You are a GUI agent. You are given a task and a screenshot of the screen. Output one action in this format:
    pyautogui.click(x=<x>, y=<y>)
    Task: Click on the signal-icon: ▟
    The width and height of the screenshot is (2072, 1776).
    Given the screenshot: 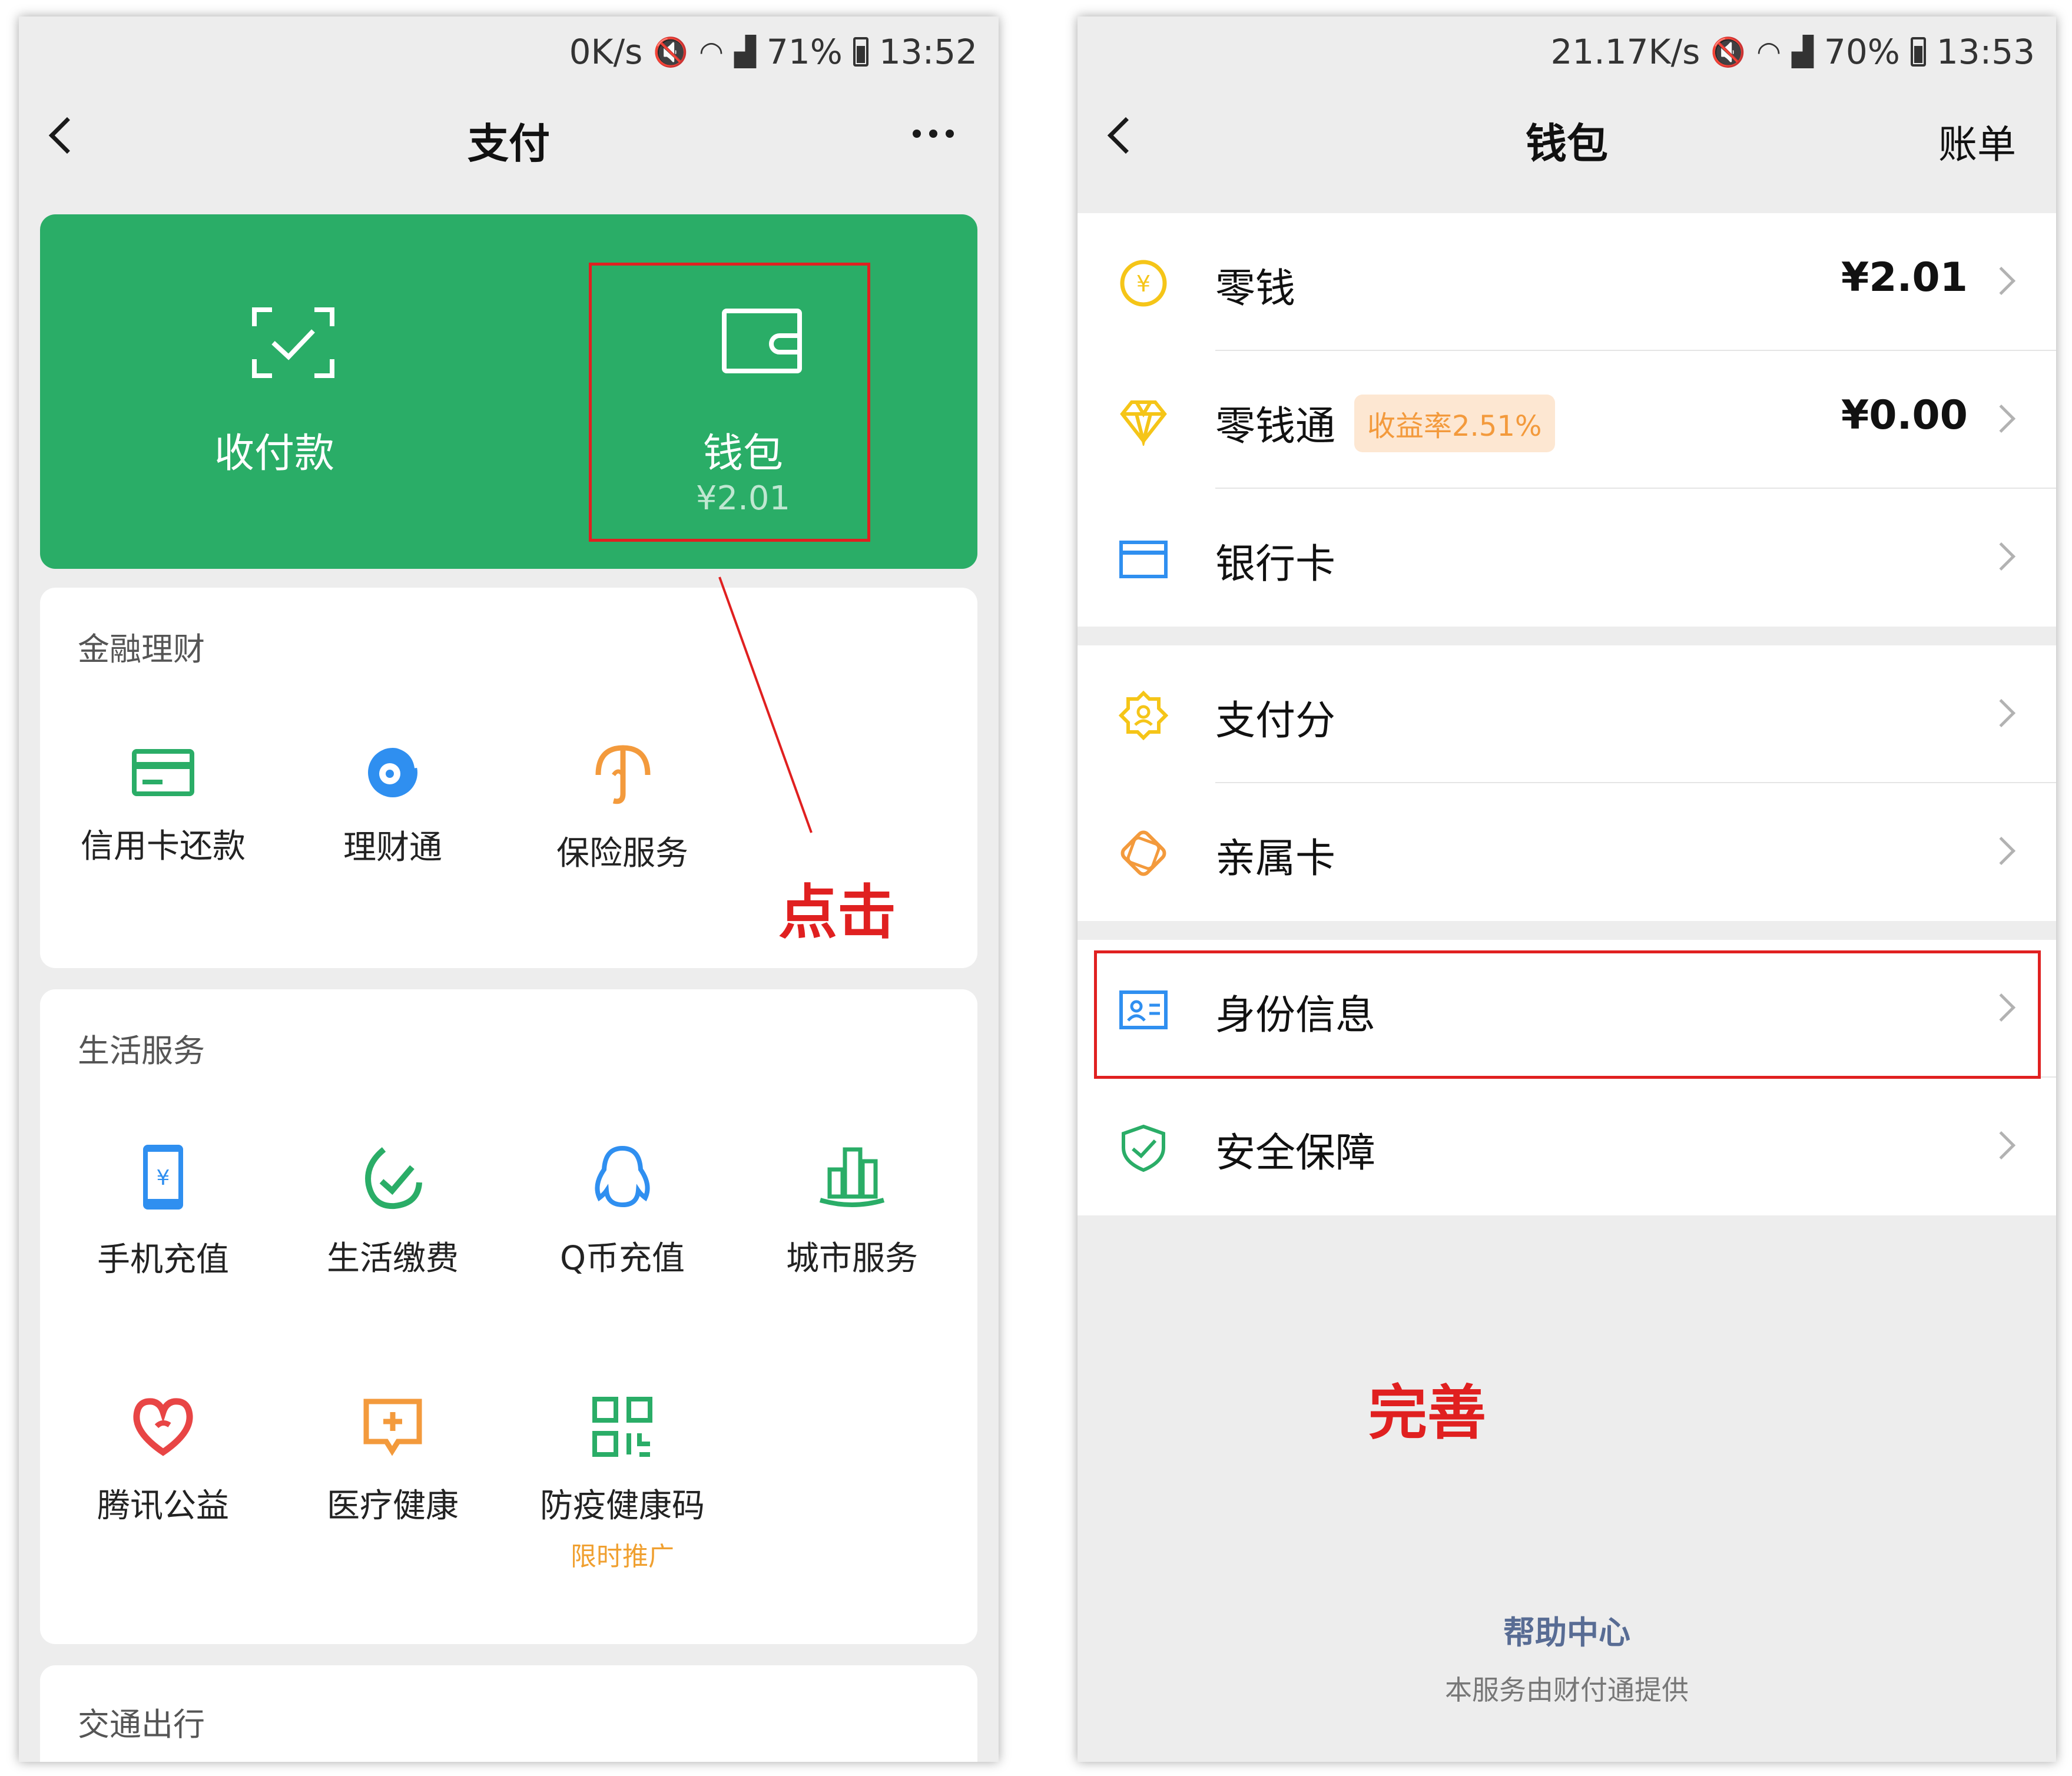 What is the action you would take?
    pyautogui.click(x=1803, y=51)
    